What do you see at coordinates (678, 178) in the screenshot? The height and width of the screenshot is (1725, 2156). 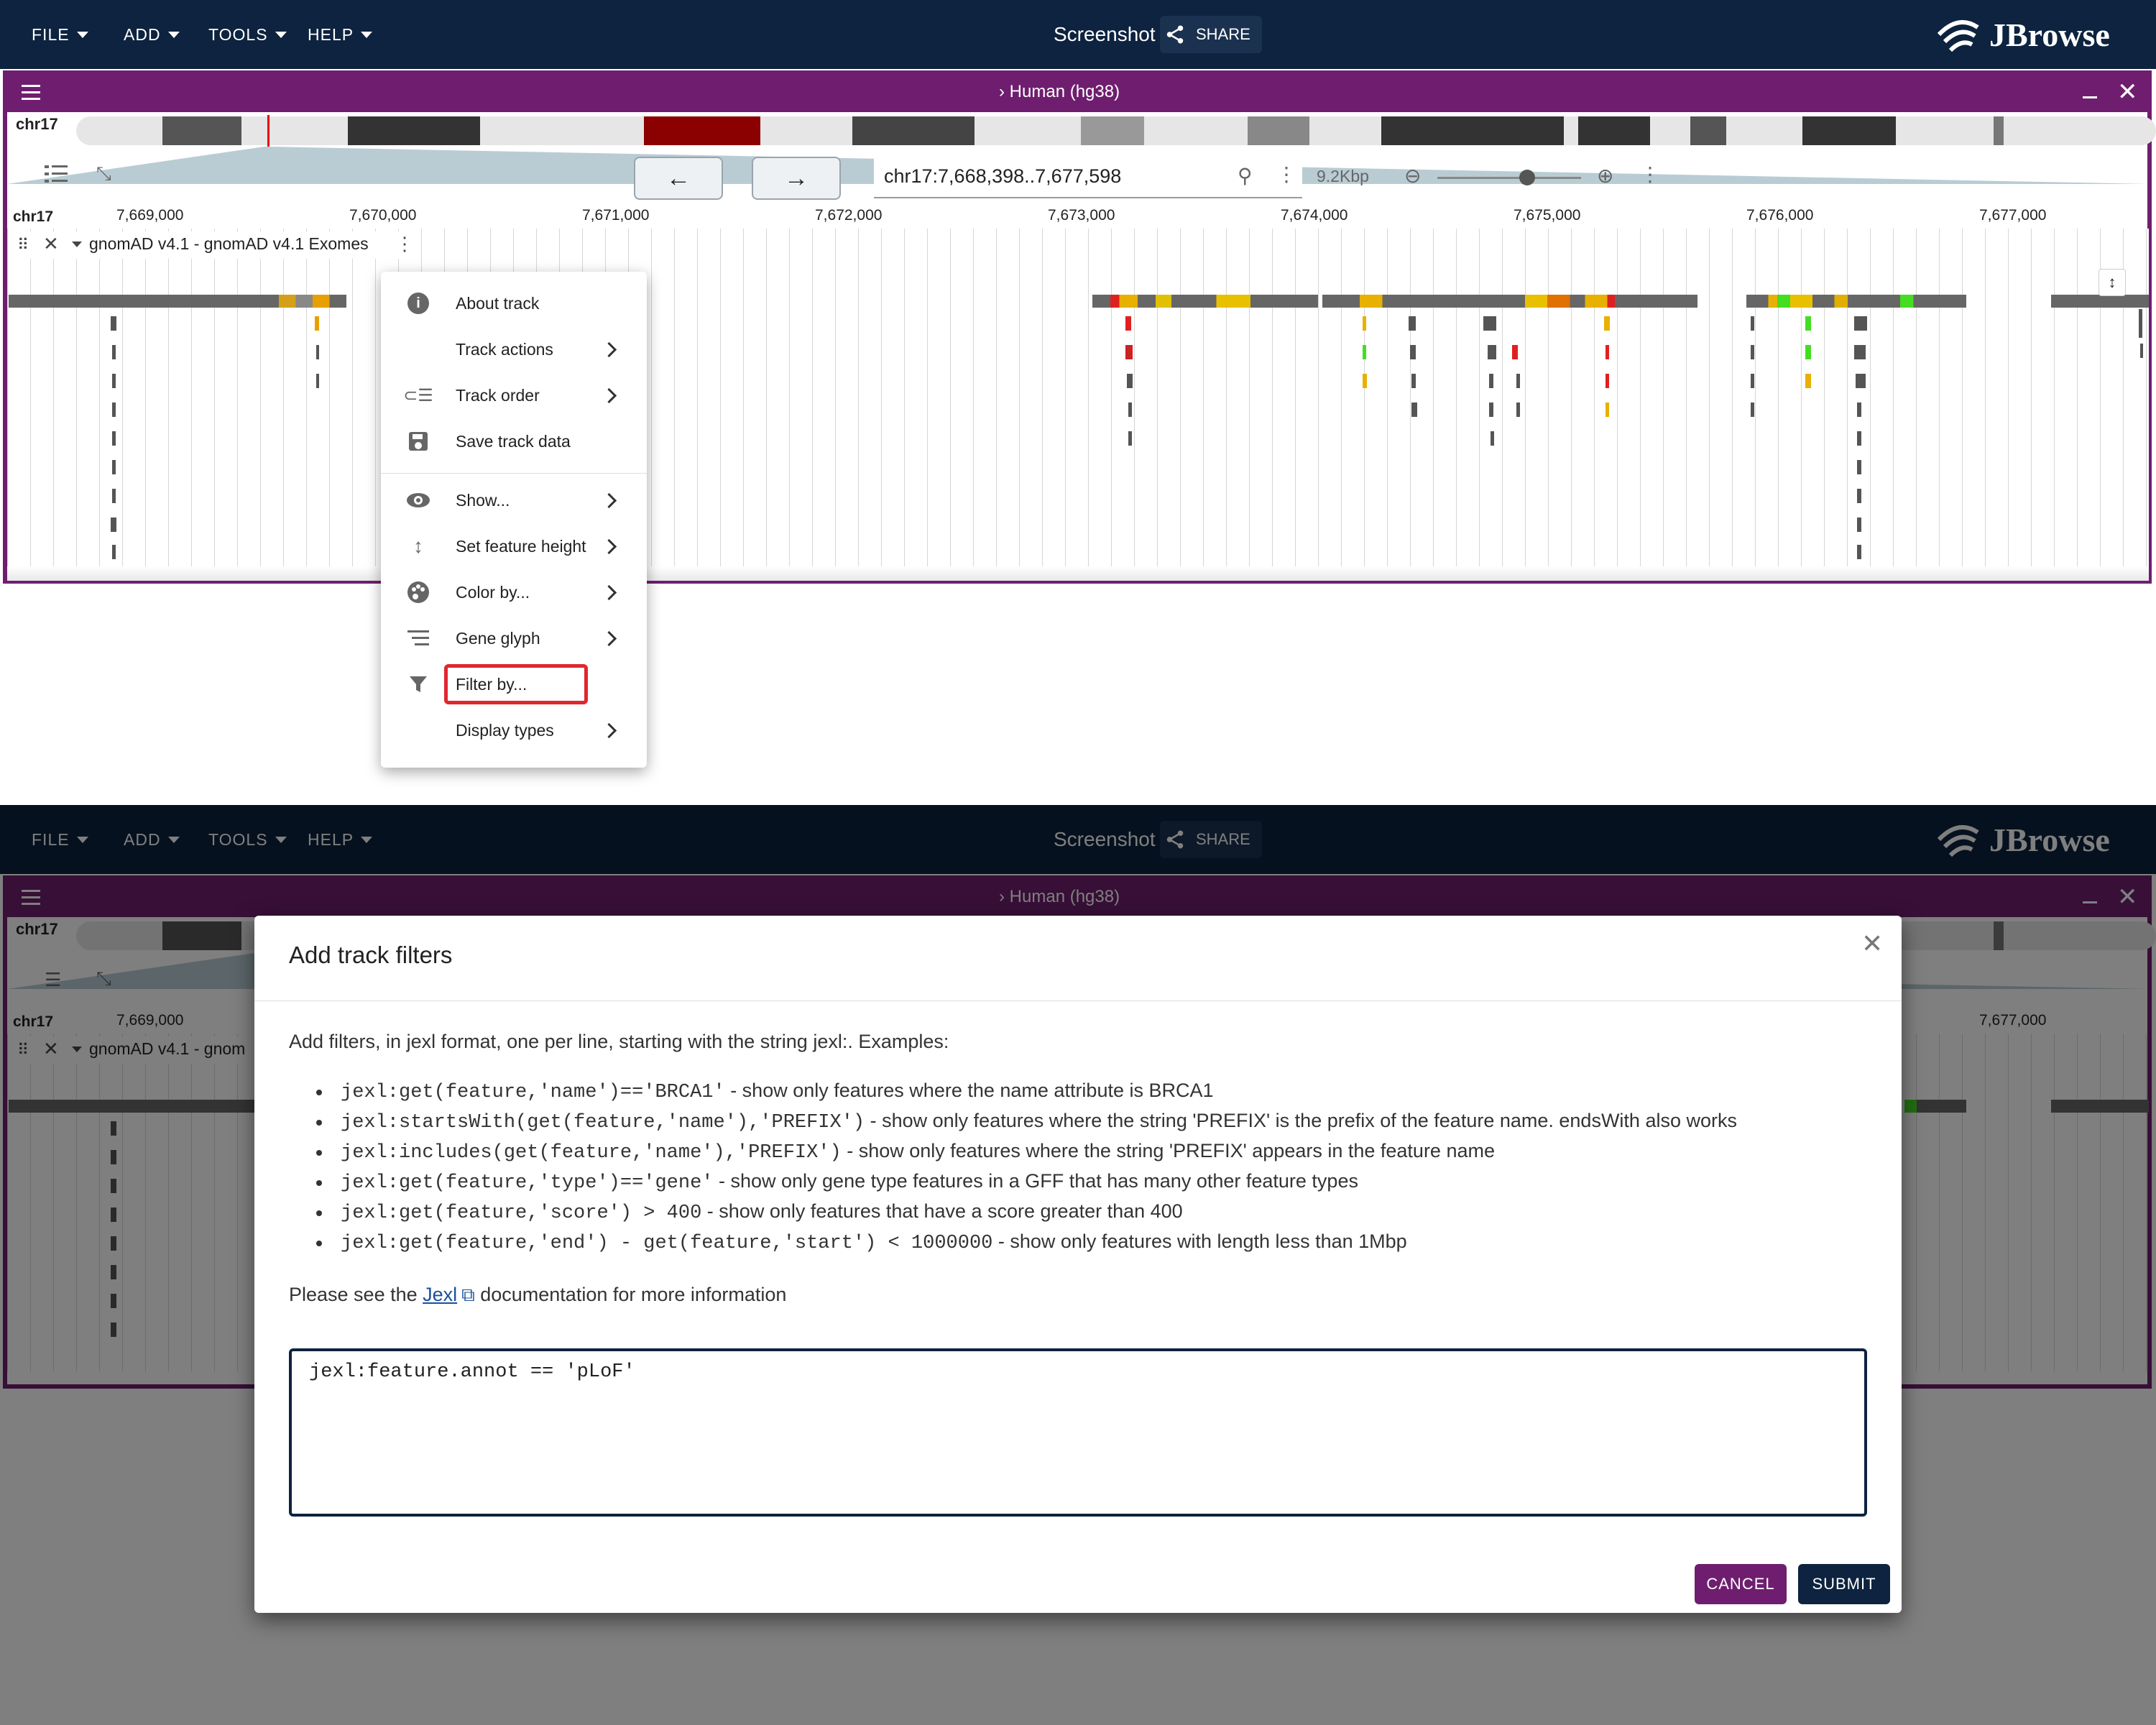 I see `scroll-left-button: ←` at bounding box center [678, 178].